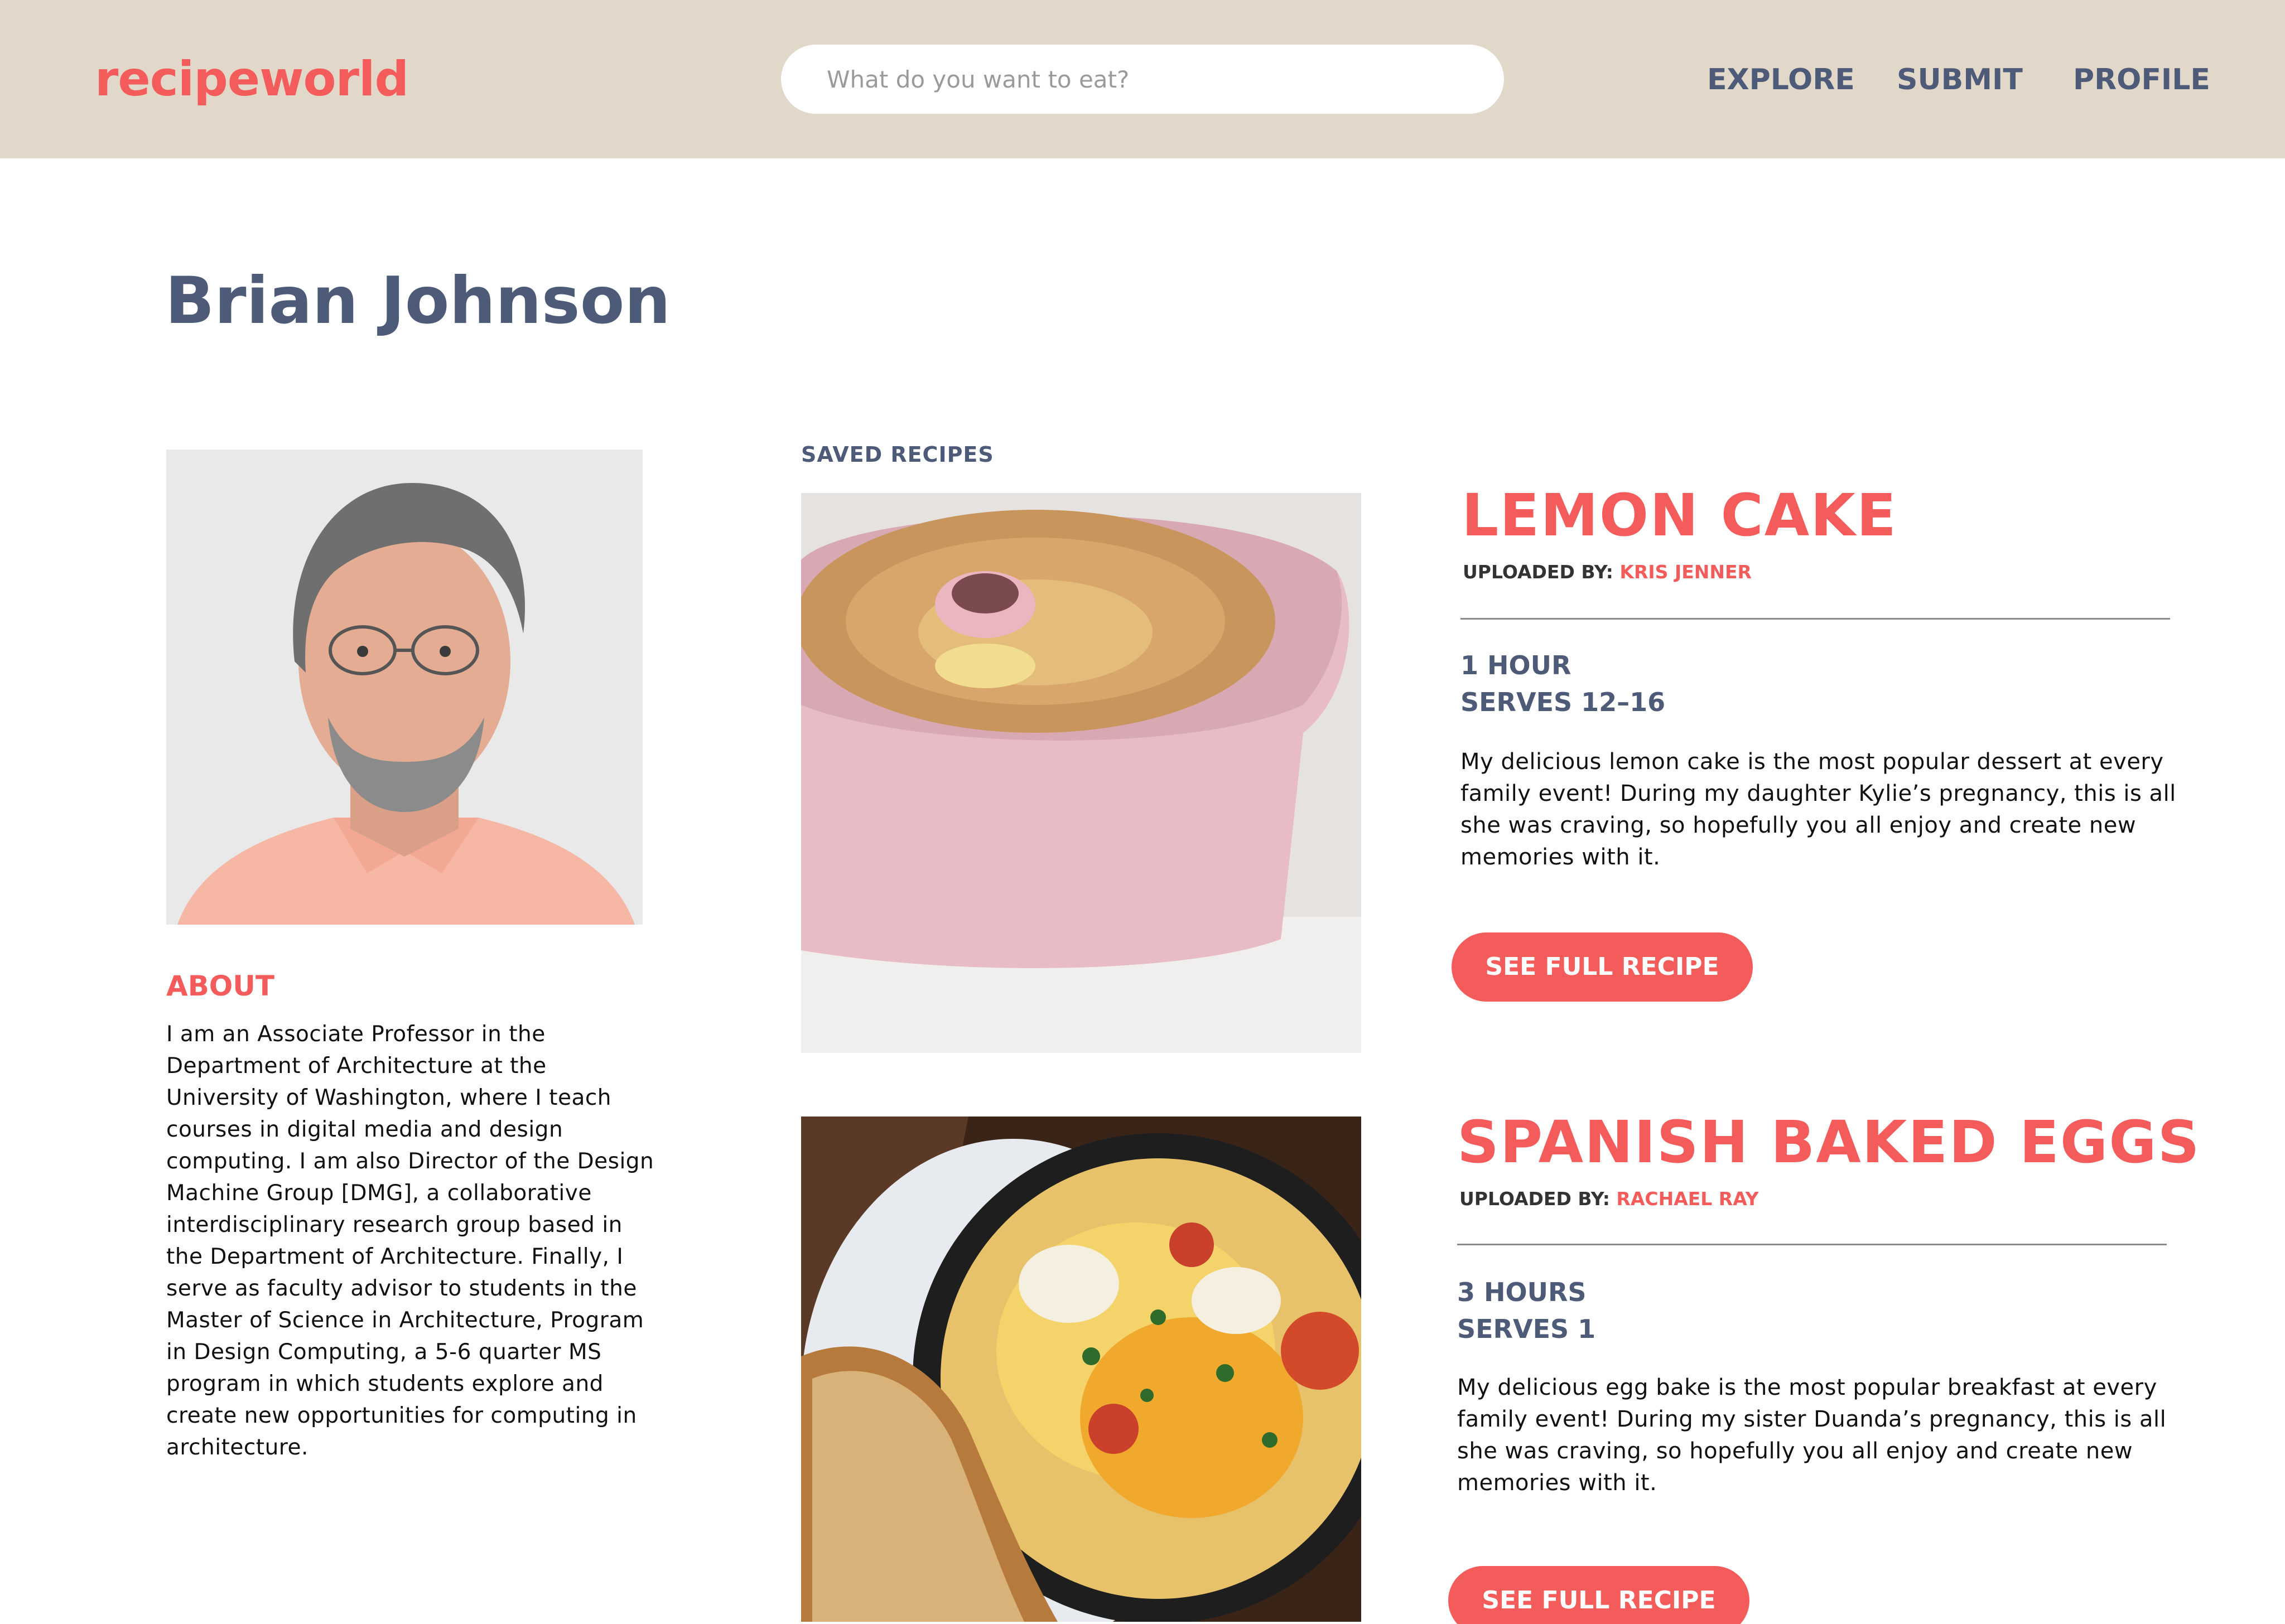 The width and height of the screenshot is (2285, 1624). What do you see at coordinates (418, 301) in the screenshot?
I see `profile-name: Brian Johnson` at bounding box center [418, 301].